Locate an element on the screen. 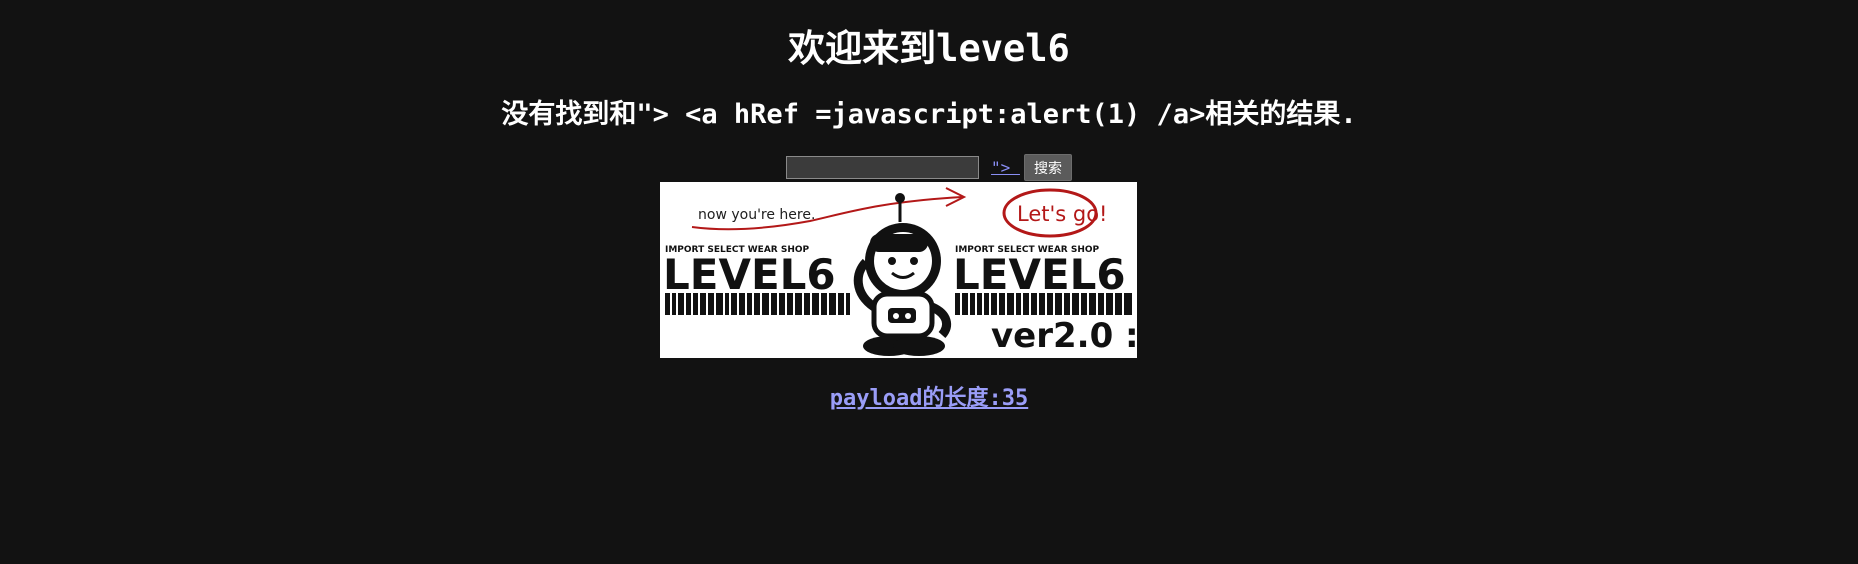  search-button: 搜索 is located at coordinates (1047, 167).